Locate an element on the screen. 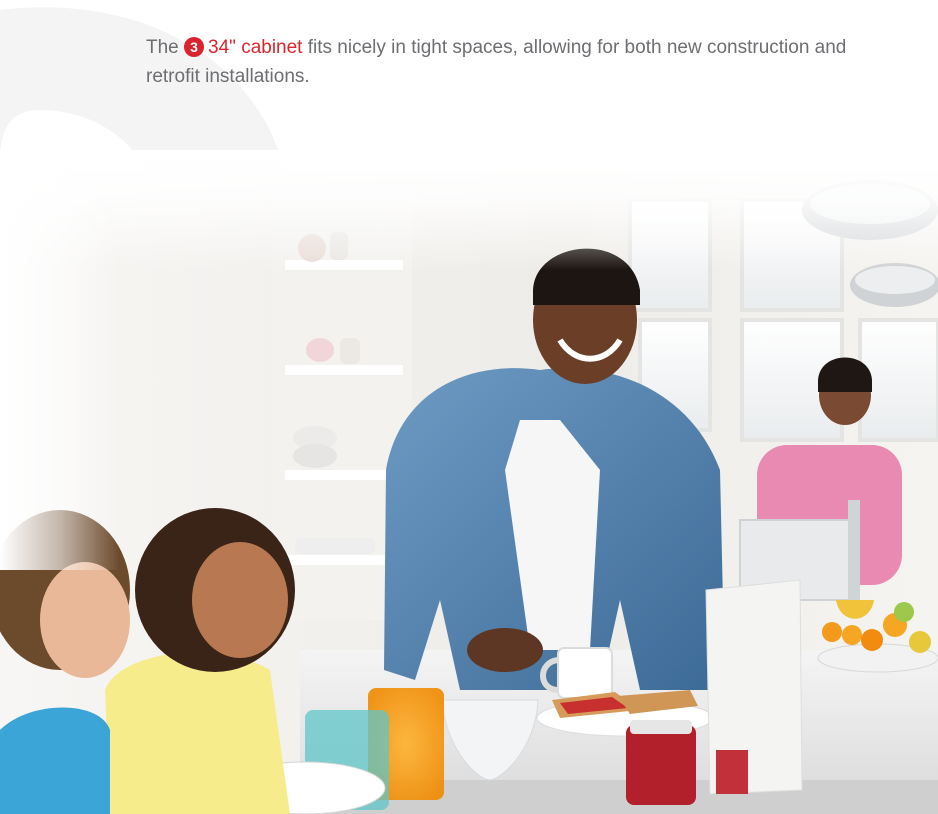  step-number-badge: 3 is located at coordinates (194, 47).